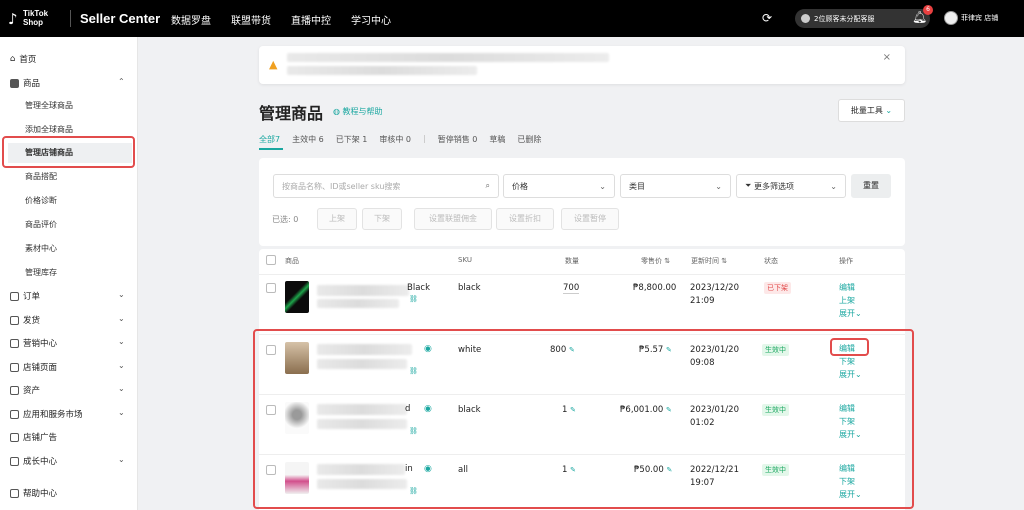 The height and width of the screenshot is (510, 1024). I want to click on apps-grid-icon, so click(14, 414).